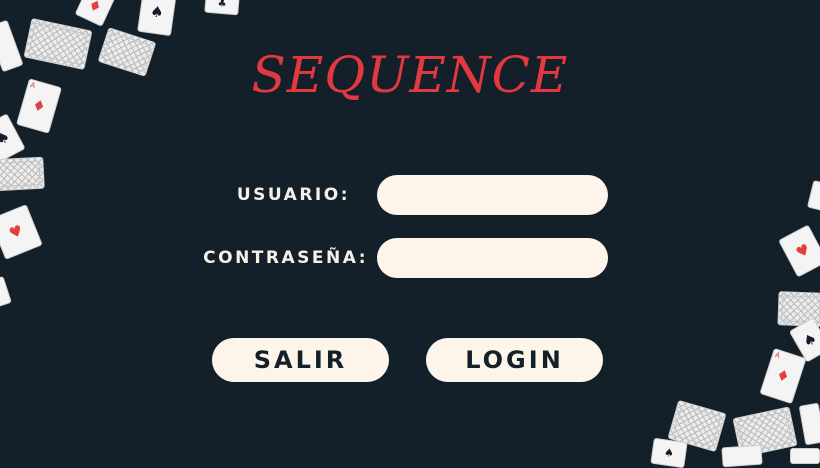 The width and height of the screenshot is (820, 468). I want to click on login-button: LOGIN, so click(514, 360).